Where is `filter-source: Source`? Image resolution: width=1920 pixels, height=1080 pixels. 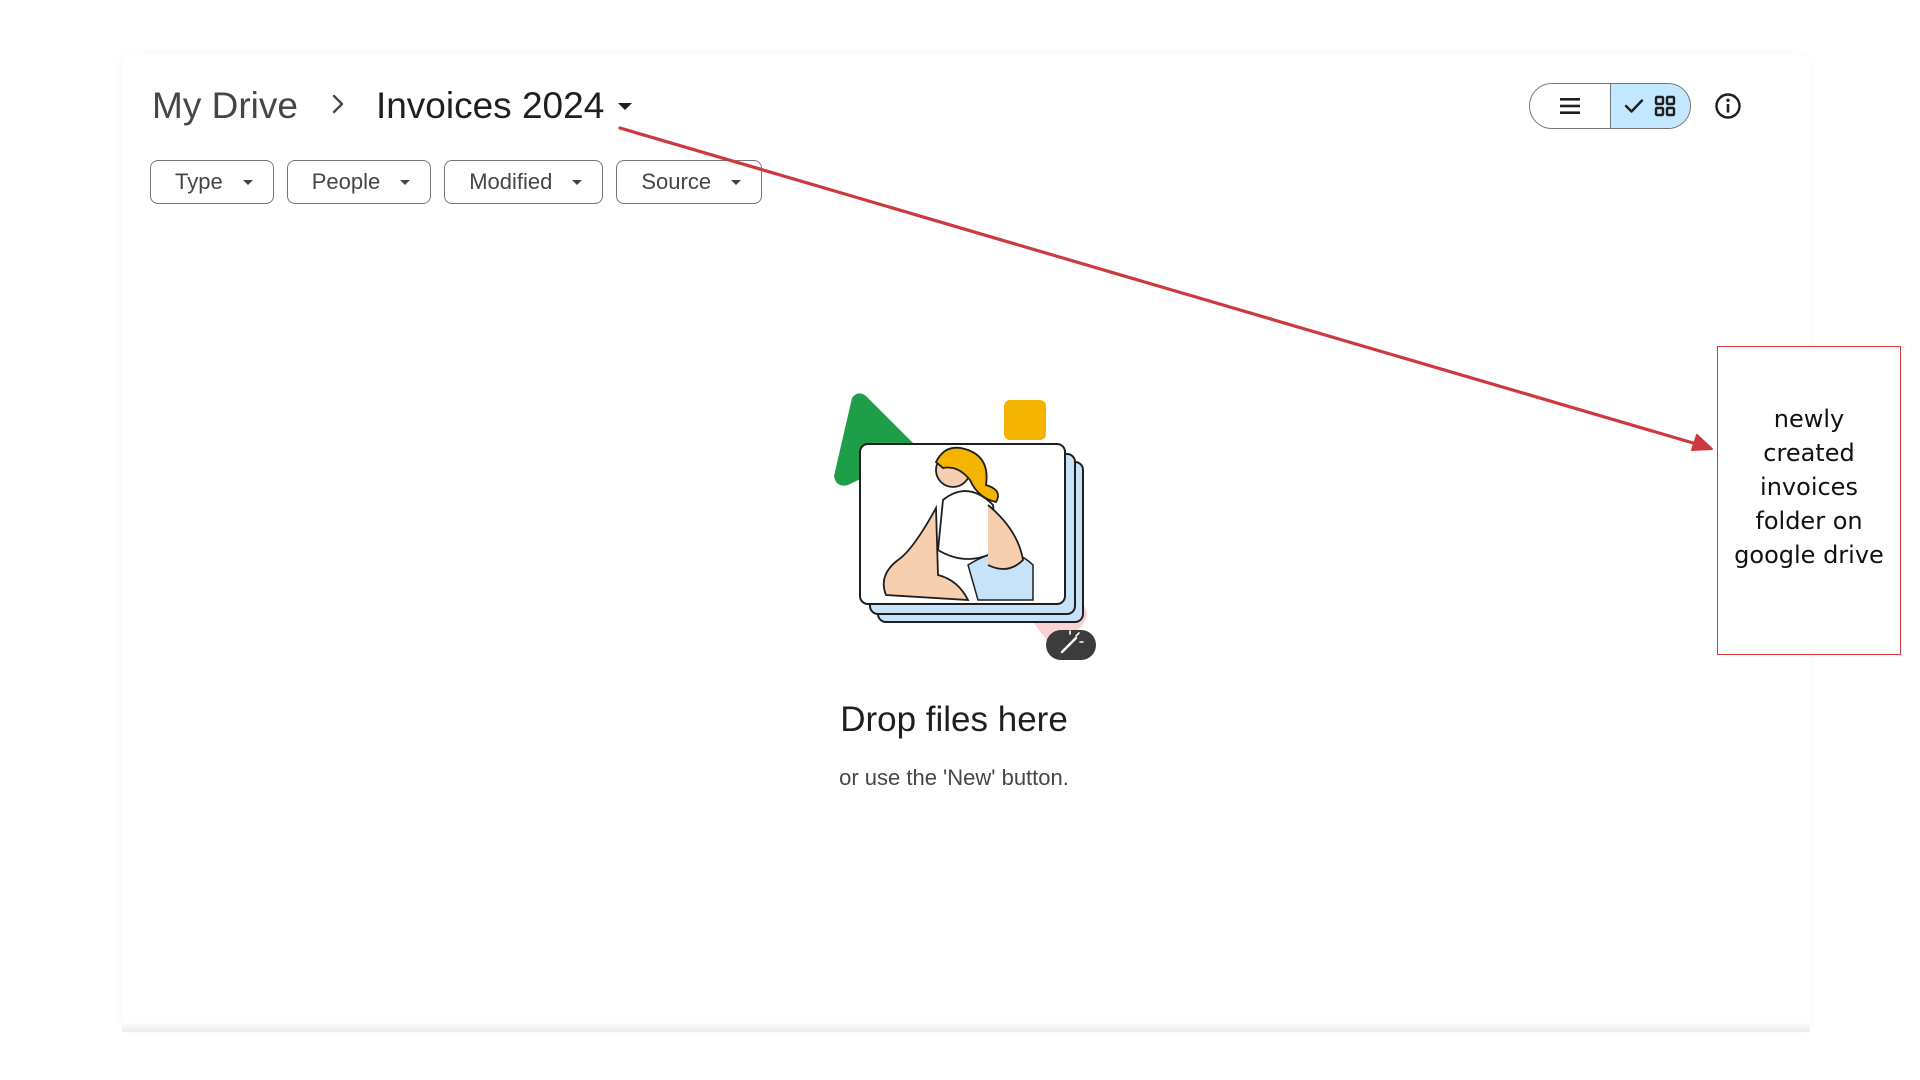 filter-source: Source is located at coordinates (689, 182).